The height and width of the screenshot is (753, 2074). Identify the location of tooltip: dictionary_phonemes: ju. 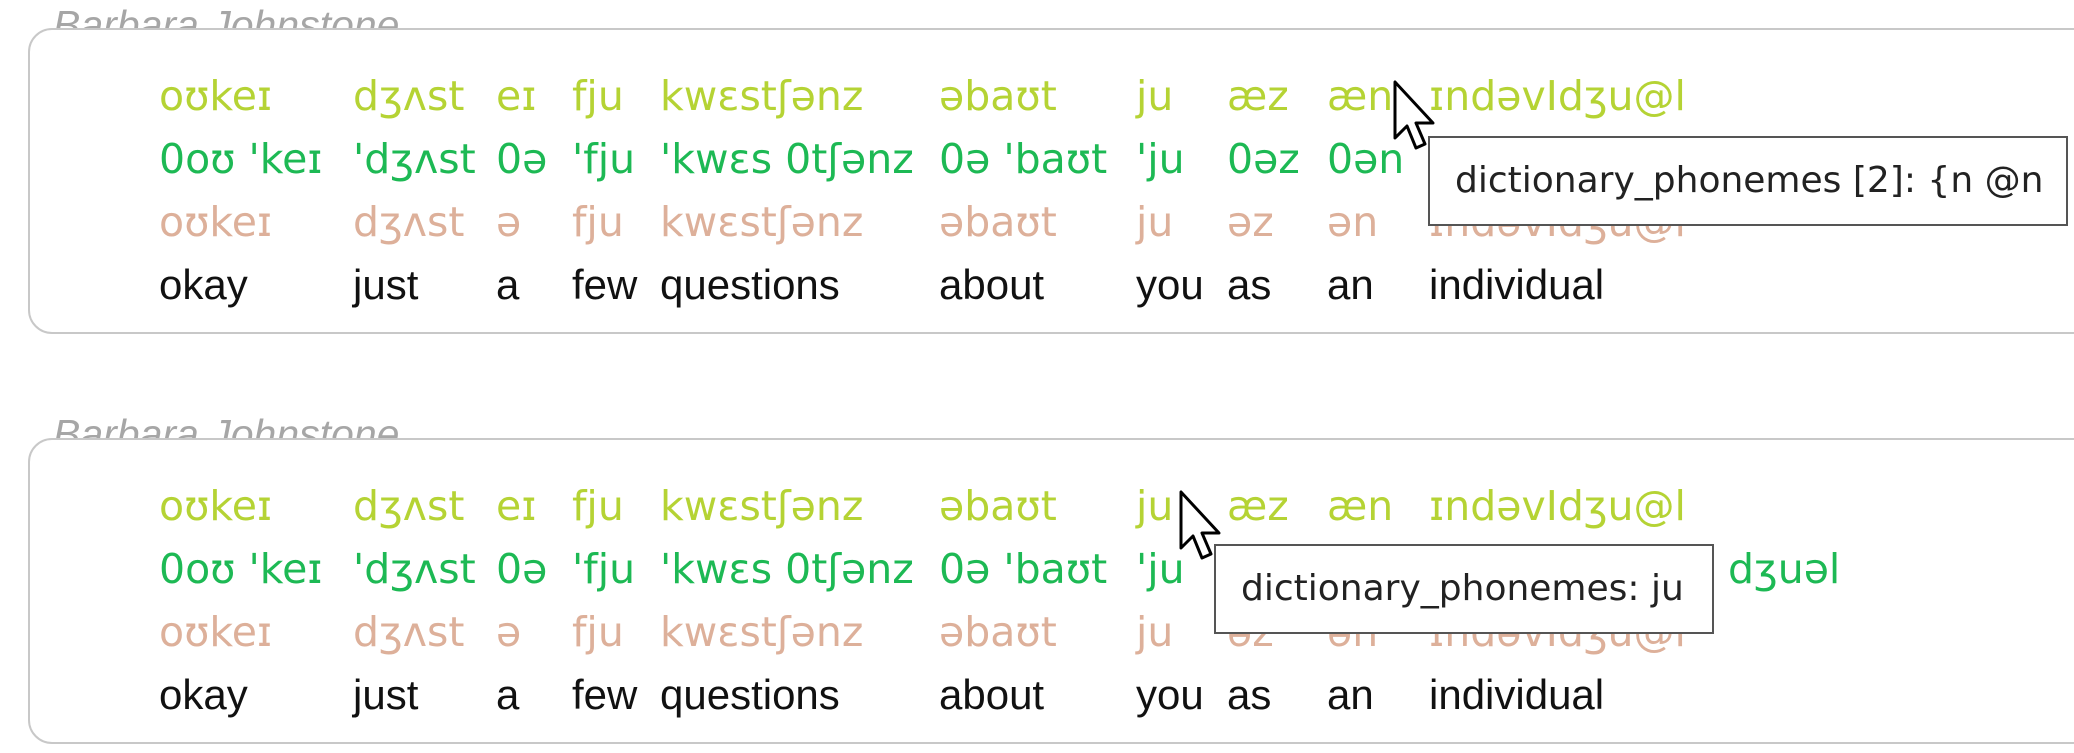
(1464, 589).